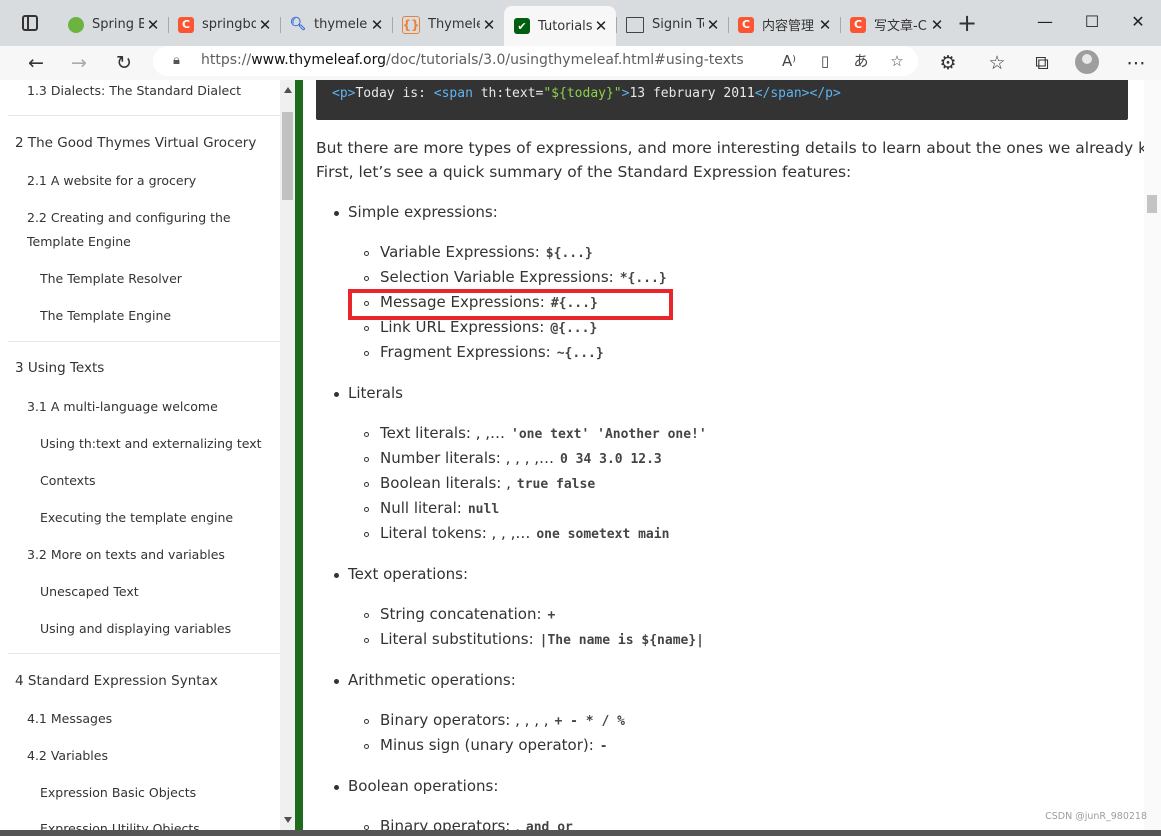  Describe the element at coordinates (76, 24) in the screenshot. I see `spring-icon` at that location.